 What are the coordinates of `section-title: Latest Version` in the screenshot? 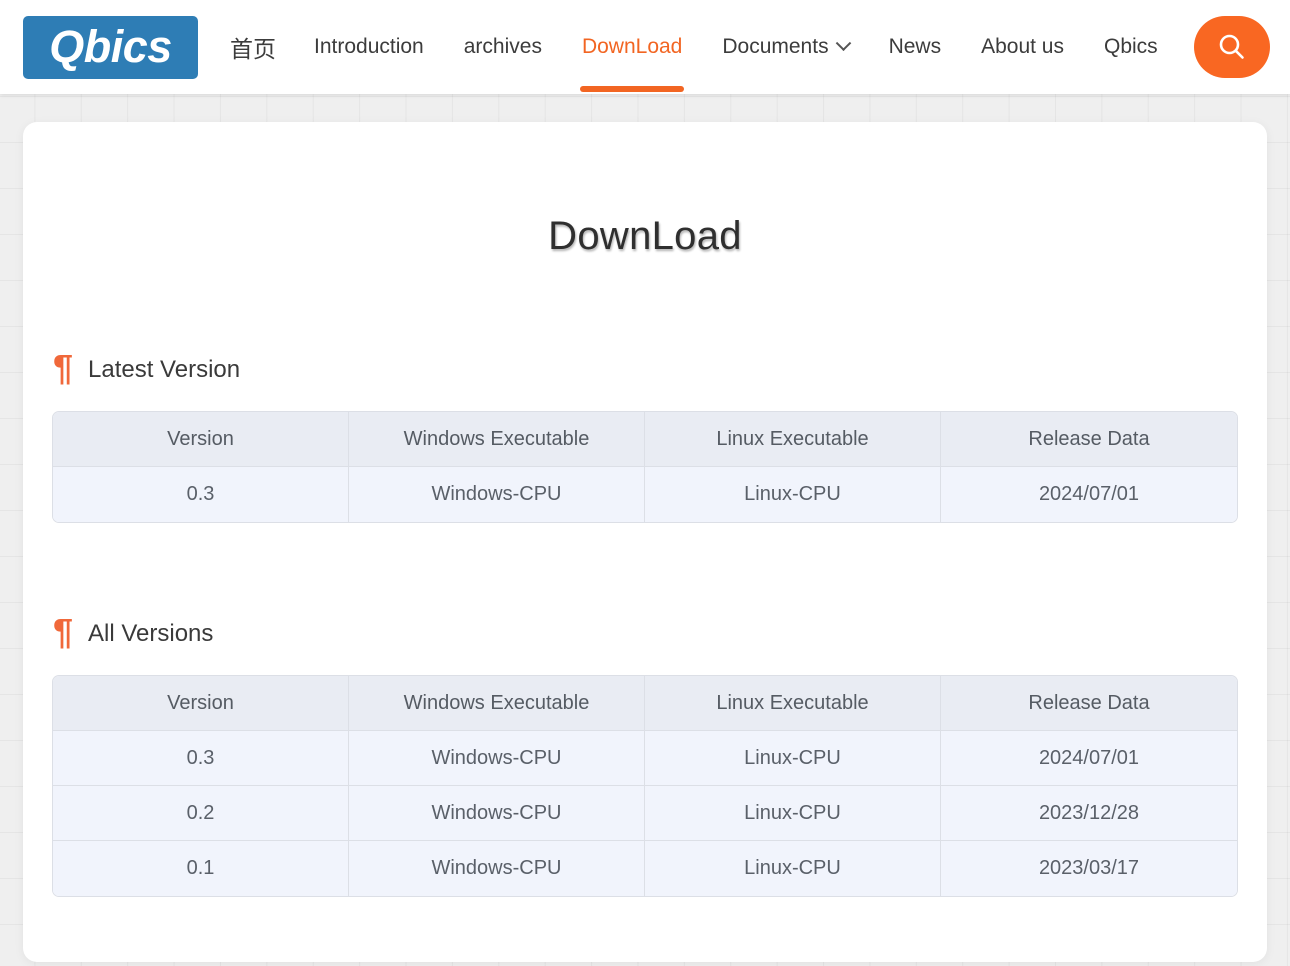 It's located at (164, 369).